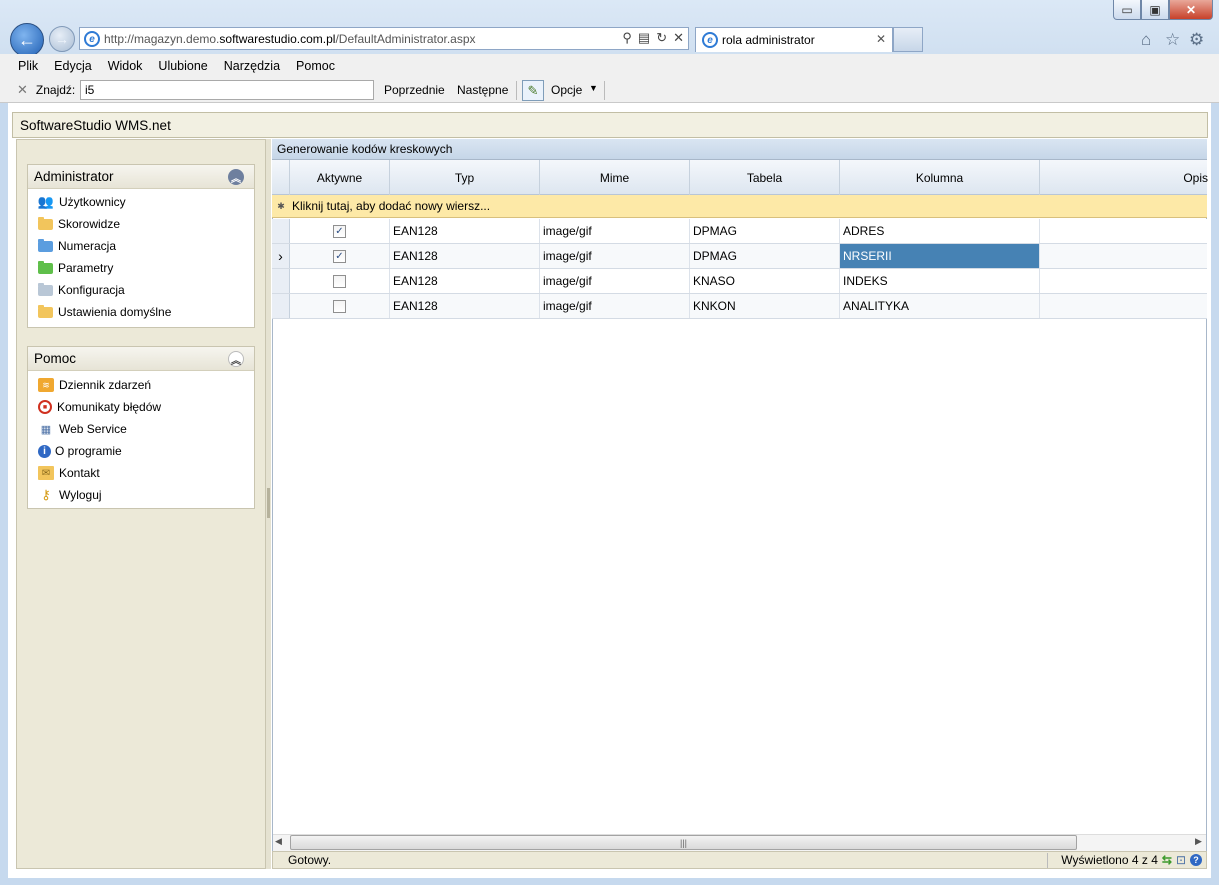  Describe the element at coordinates (661, 38) in the screenshot. I see `refresh-icon: ↻` at that location.